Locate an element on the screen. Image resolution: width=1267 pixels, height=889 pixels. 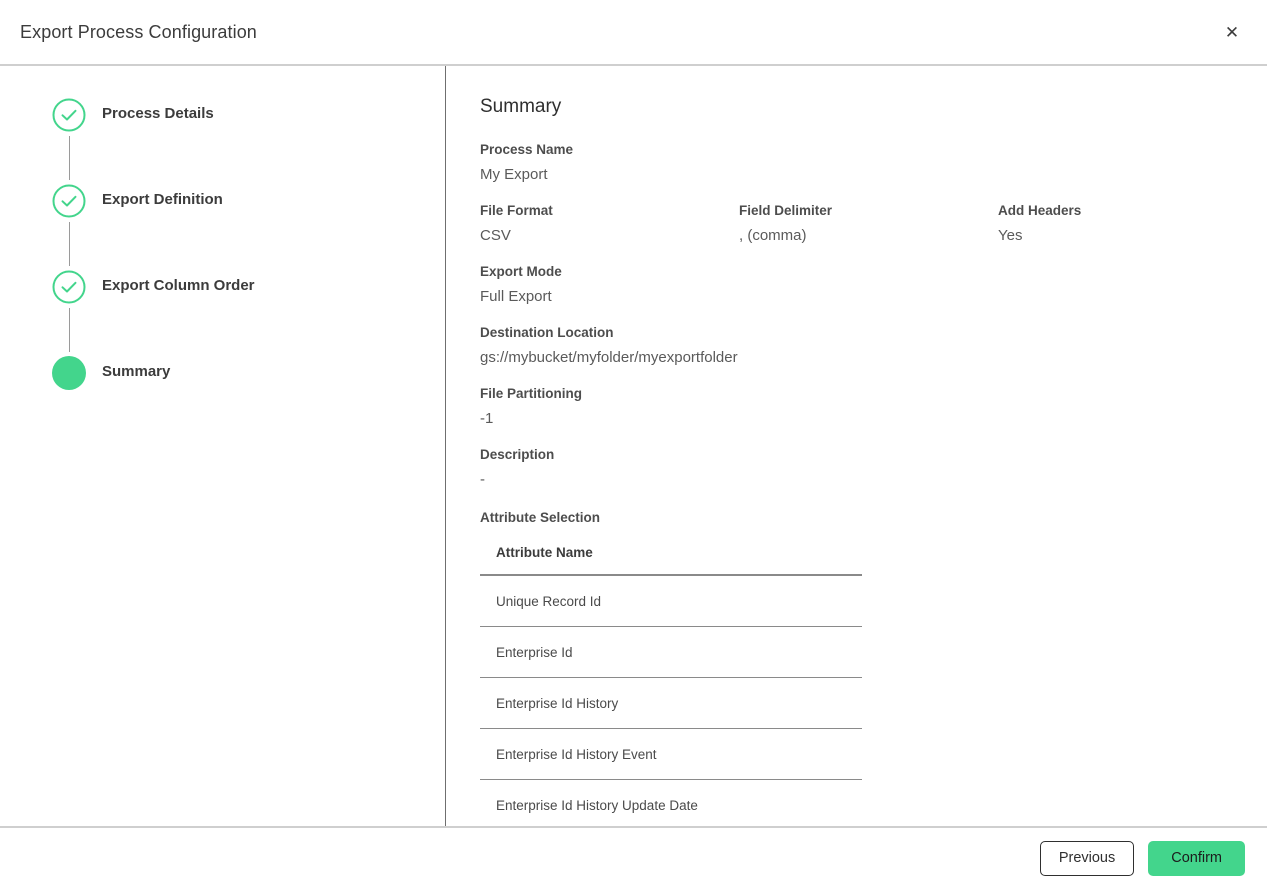
dialog-footer: Previous Confirm is located at coordinates (633, 858).